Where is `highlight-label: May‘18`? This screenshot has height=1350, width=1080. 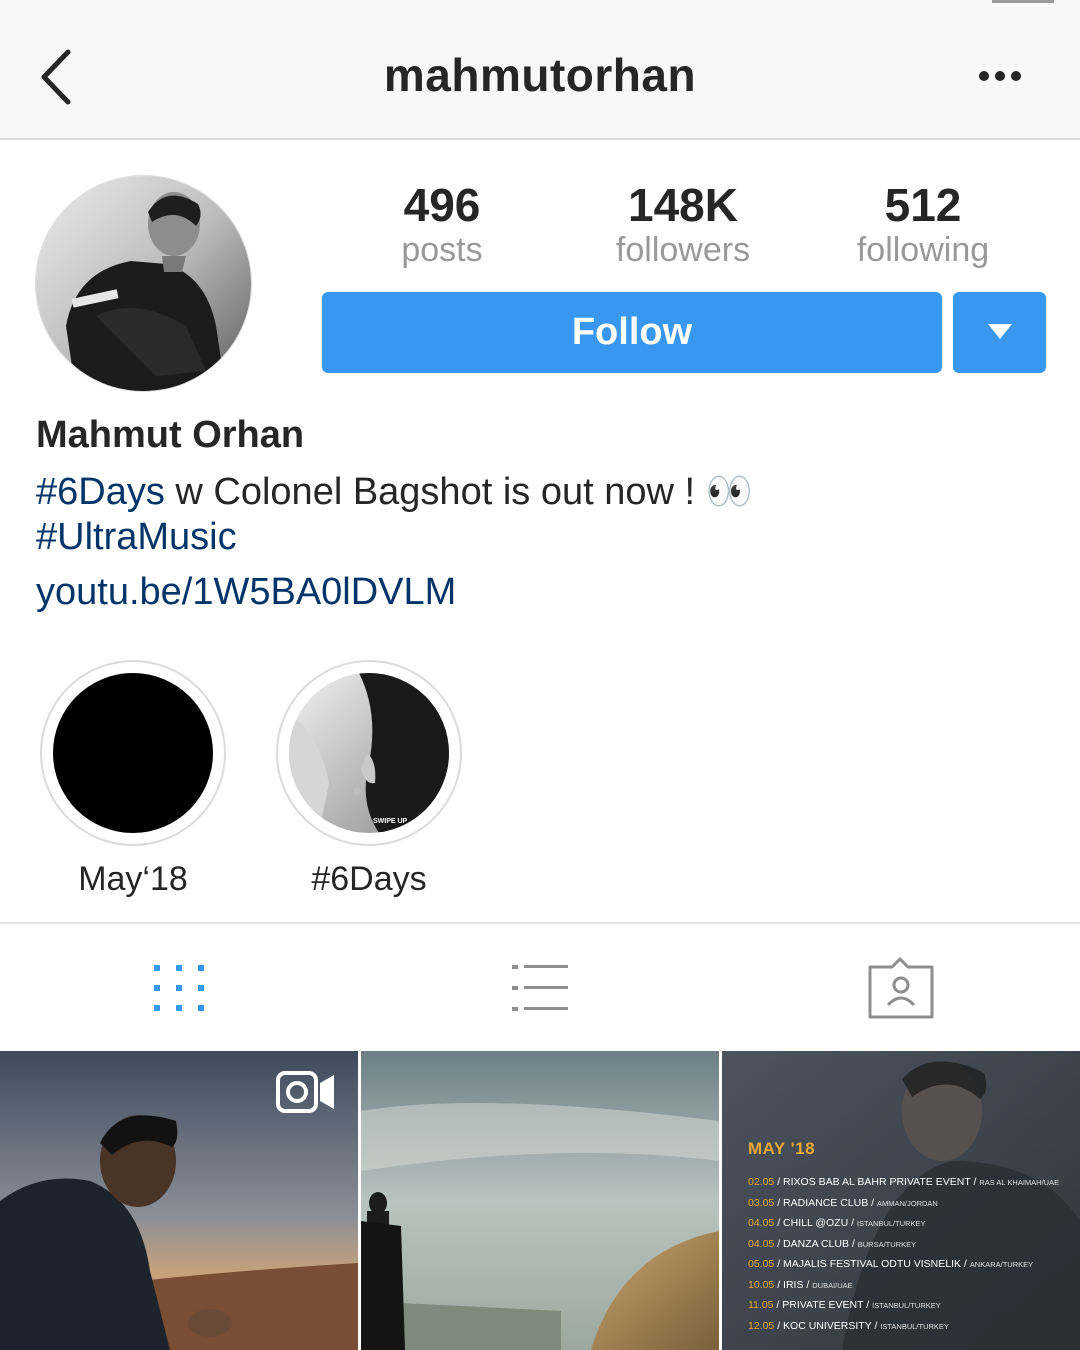 highlight-label: May‘18 is located at coordinates (133, 879).